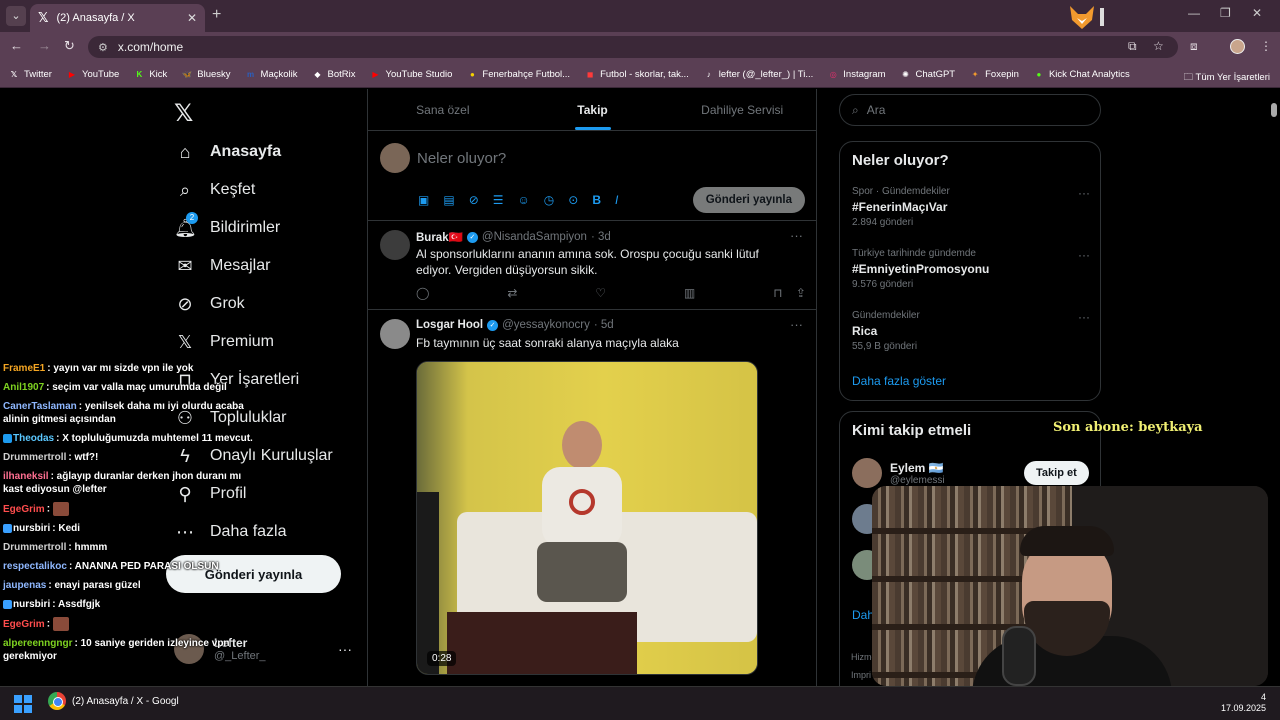 The image size is (1280, 720). What do you see at coordinates (1158, 46) in the screenshot?
I see `bookmark-star-icon: ☆` at bounding box center [1158, 46].